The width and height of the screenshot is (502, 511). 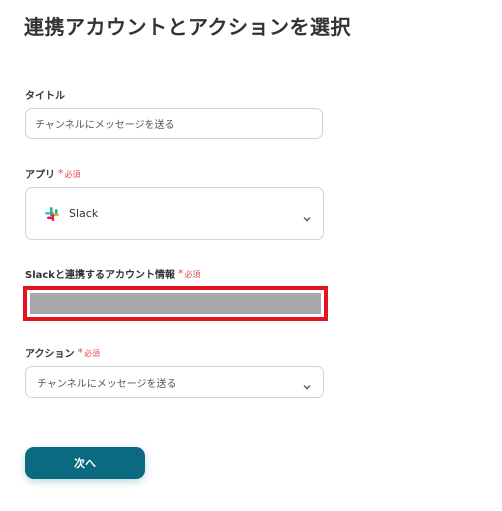 What do you see at coordinates (107, 384) in the screenshot?
I see `selected-action-value: チャンネルにメッセージを送る` at bounding box center [107, 384].